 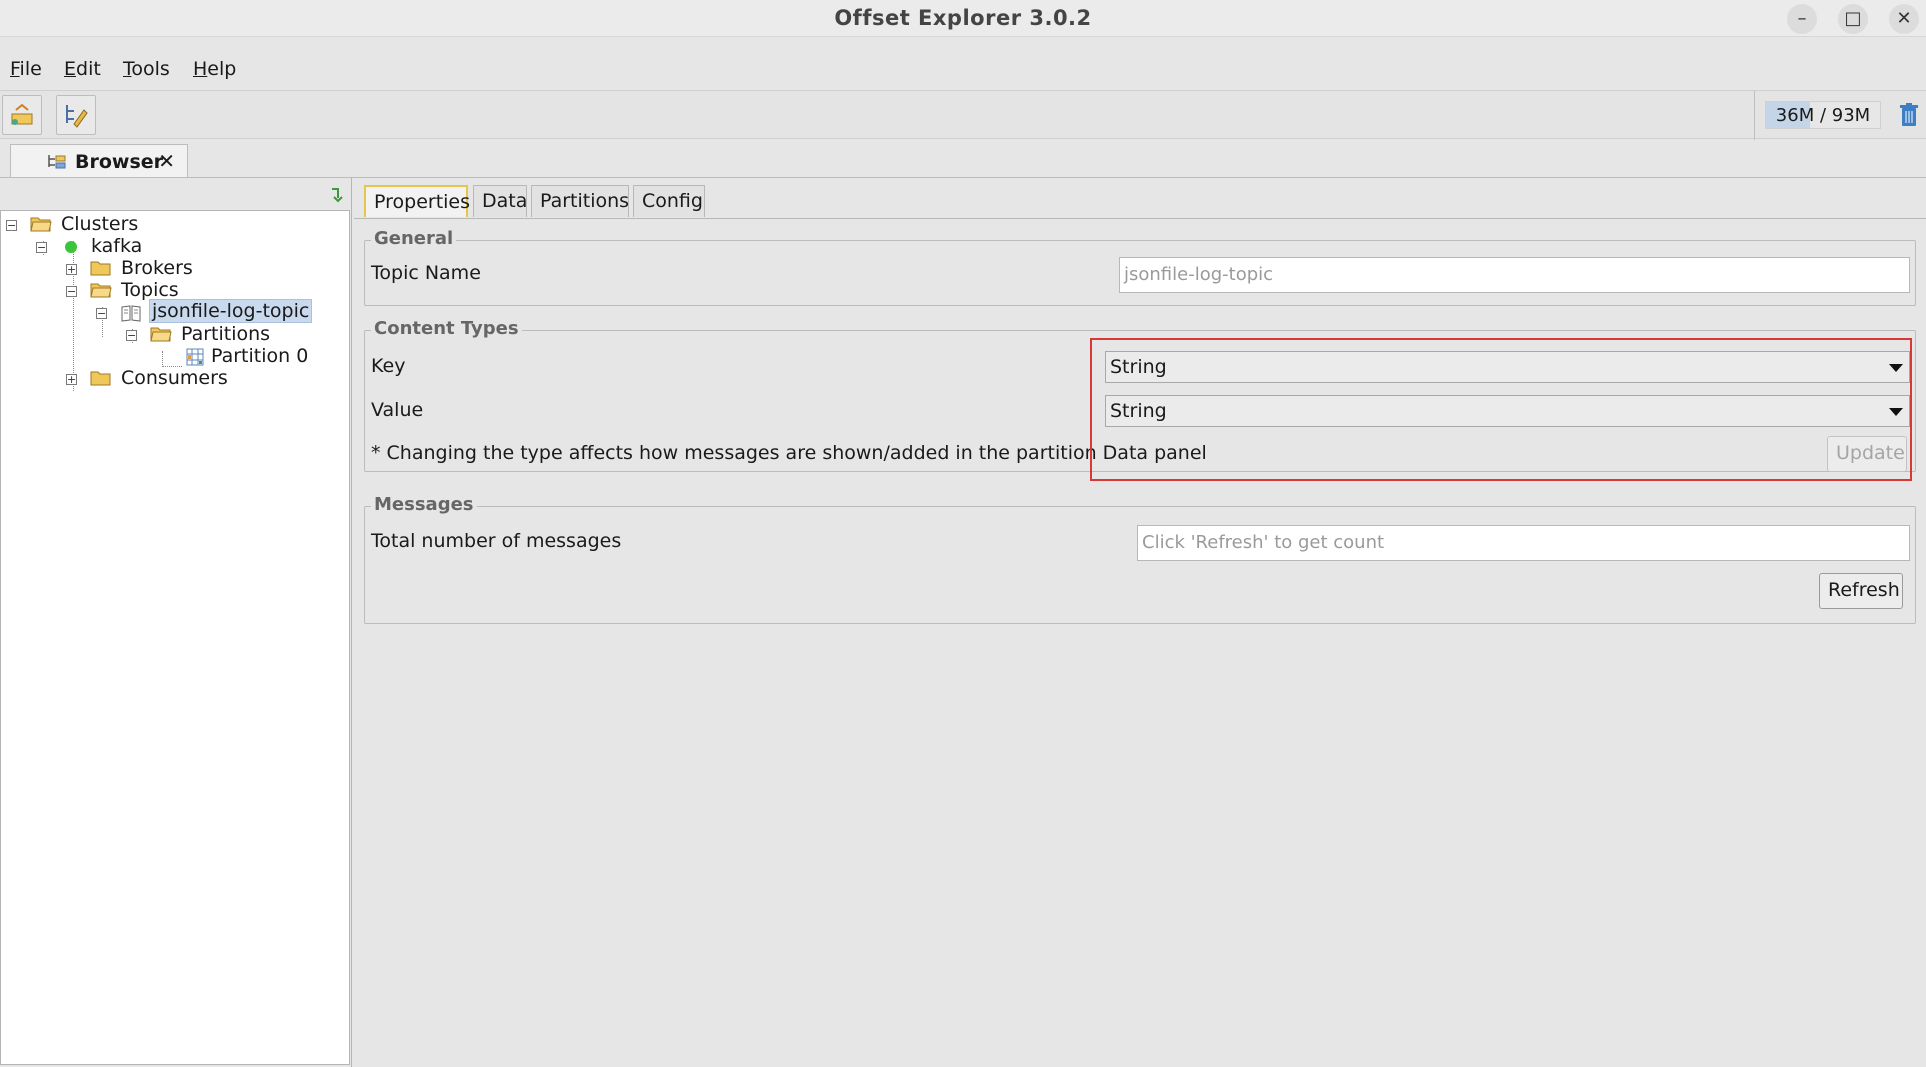 I want to click on add-cluster-icon, so click(x=22, y=114).